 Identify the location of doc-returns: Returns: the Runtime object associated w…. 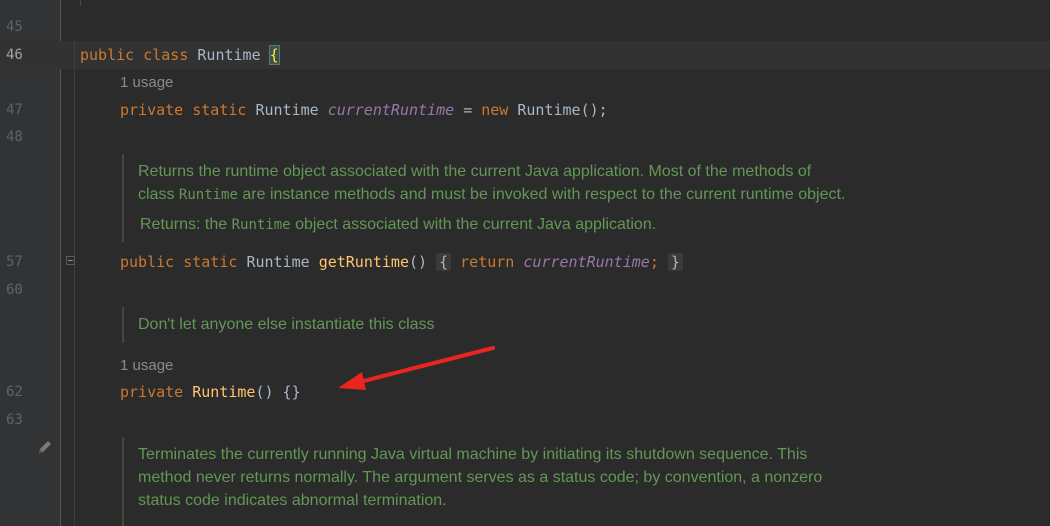
(538, 225).